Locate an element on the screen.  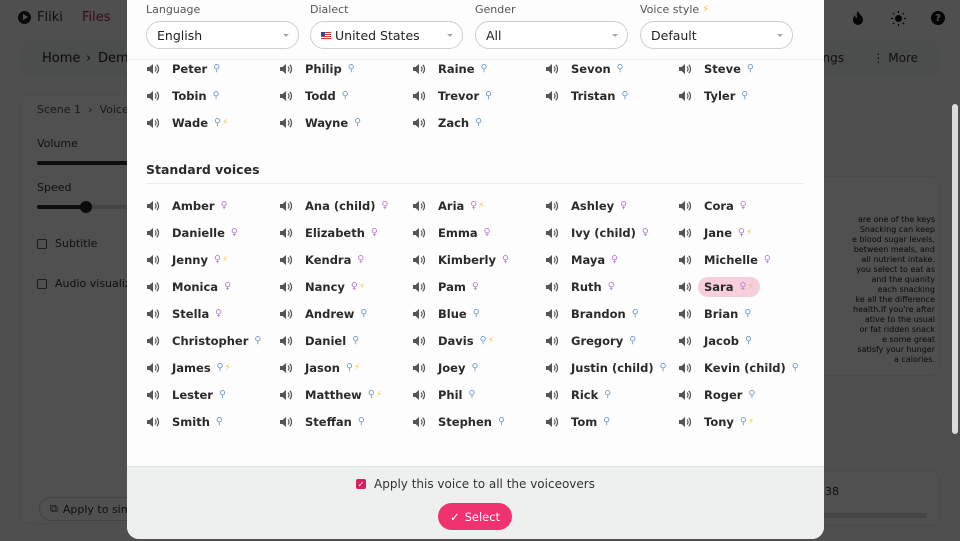
voice-name: Zach ⚲ is located at coordinates (460, 123).